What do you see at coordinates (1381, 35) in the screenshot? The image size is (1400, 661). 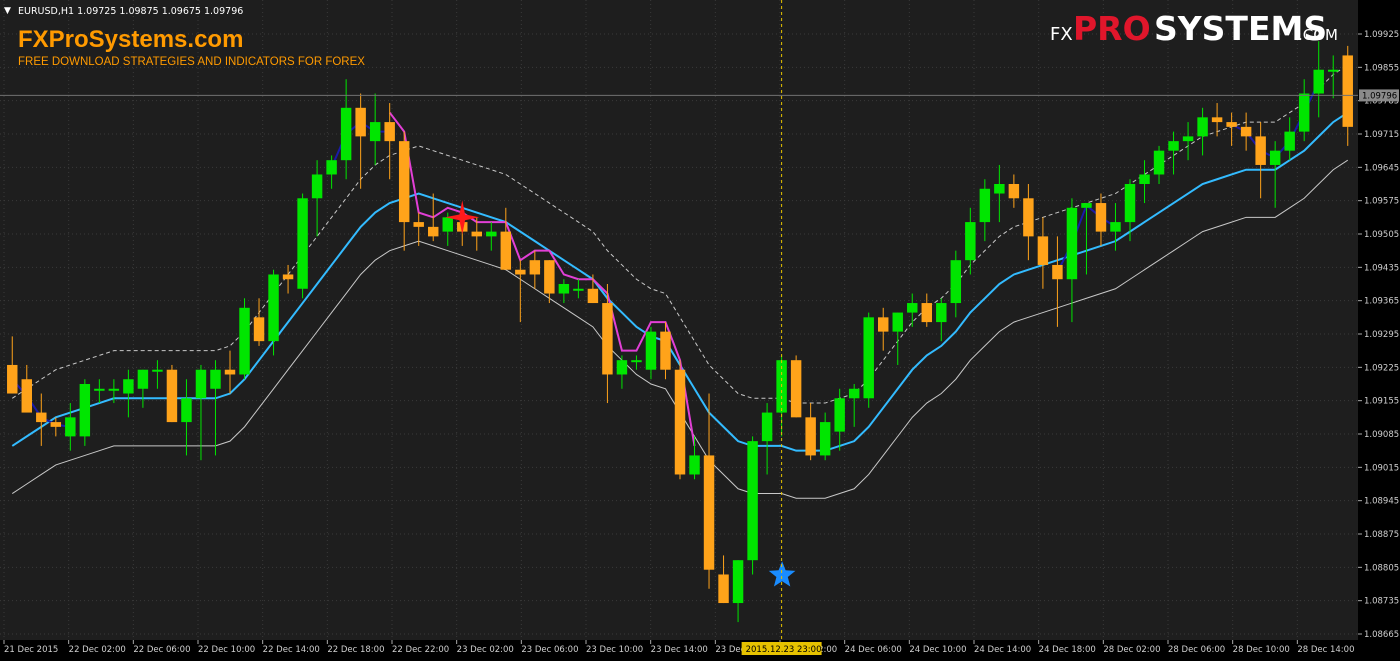 I see `price-axis-label: 1.09925` at bounding box center [1381, 35].